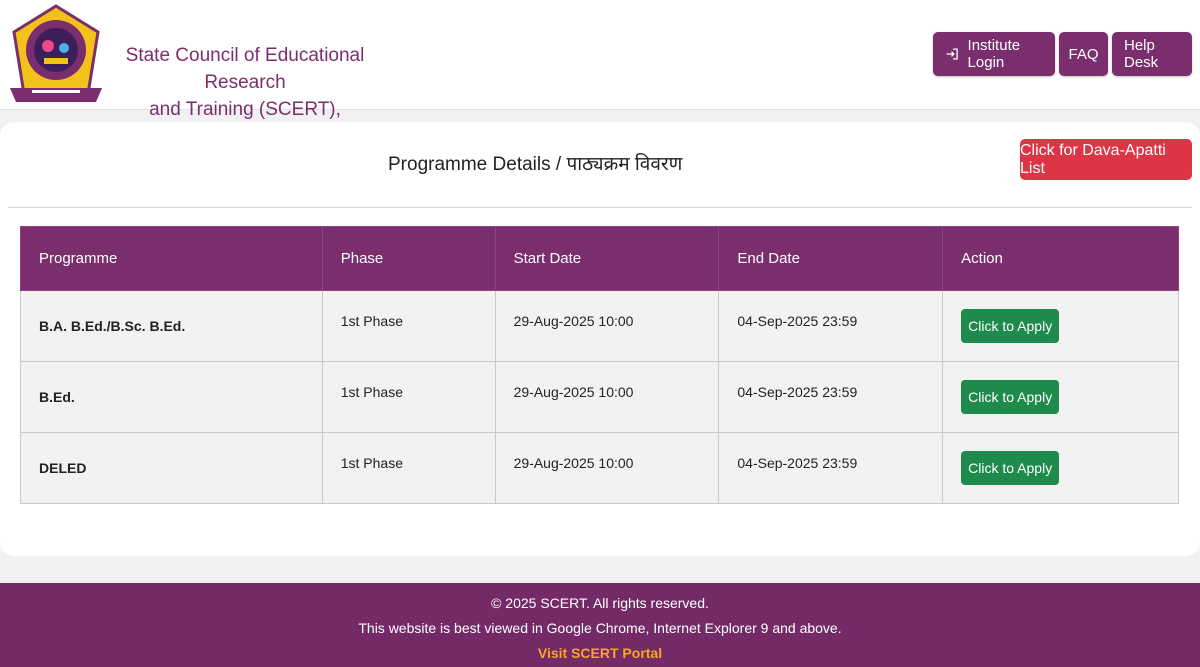  I want to click on footer-copyright: © 2025 SCERT. All rights reserved., so click(600, 603).